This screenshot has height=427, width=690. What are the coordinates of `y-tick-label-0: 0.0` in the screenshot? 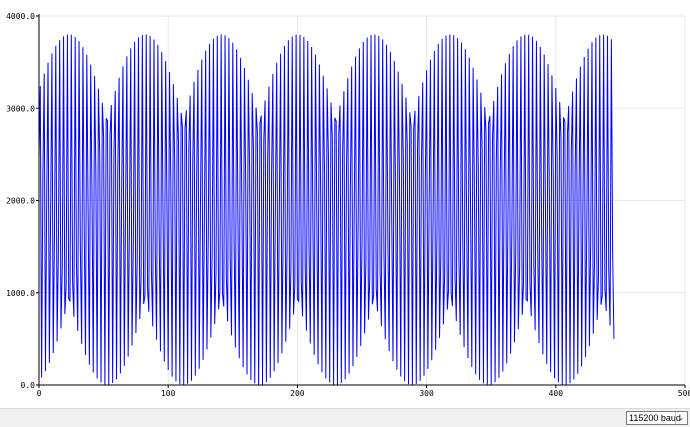 It's located at (28, 385).